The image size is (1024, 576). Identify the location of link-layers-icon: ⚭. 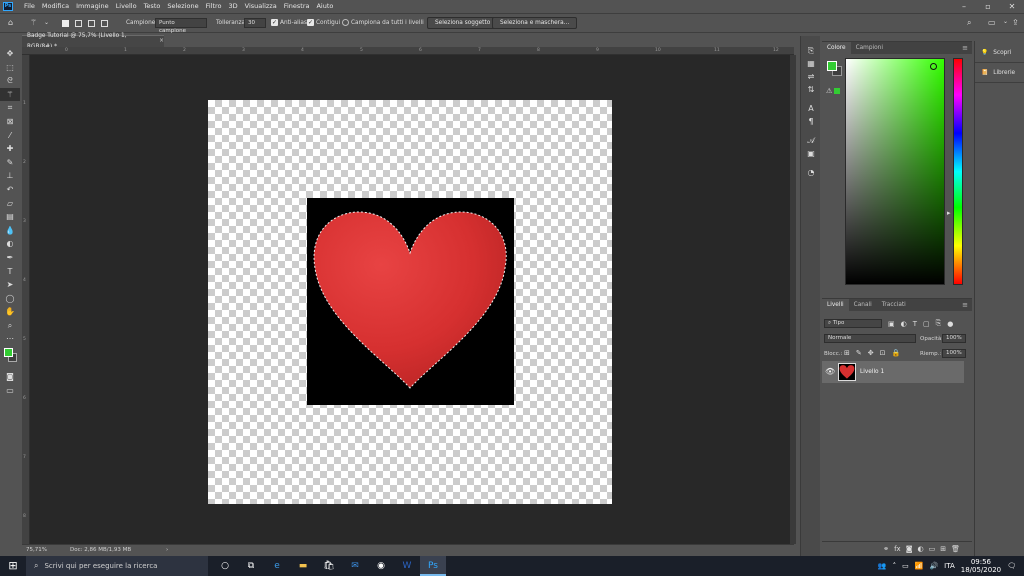
(886, 549).